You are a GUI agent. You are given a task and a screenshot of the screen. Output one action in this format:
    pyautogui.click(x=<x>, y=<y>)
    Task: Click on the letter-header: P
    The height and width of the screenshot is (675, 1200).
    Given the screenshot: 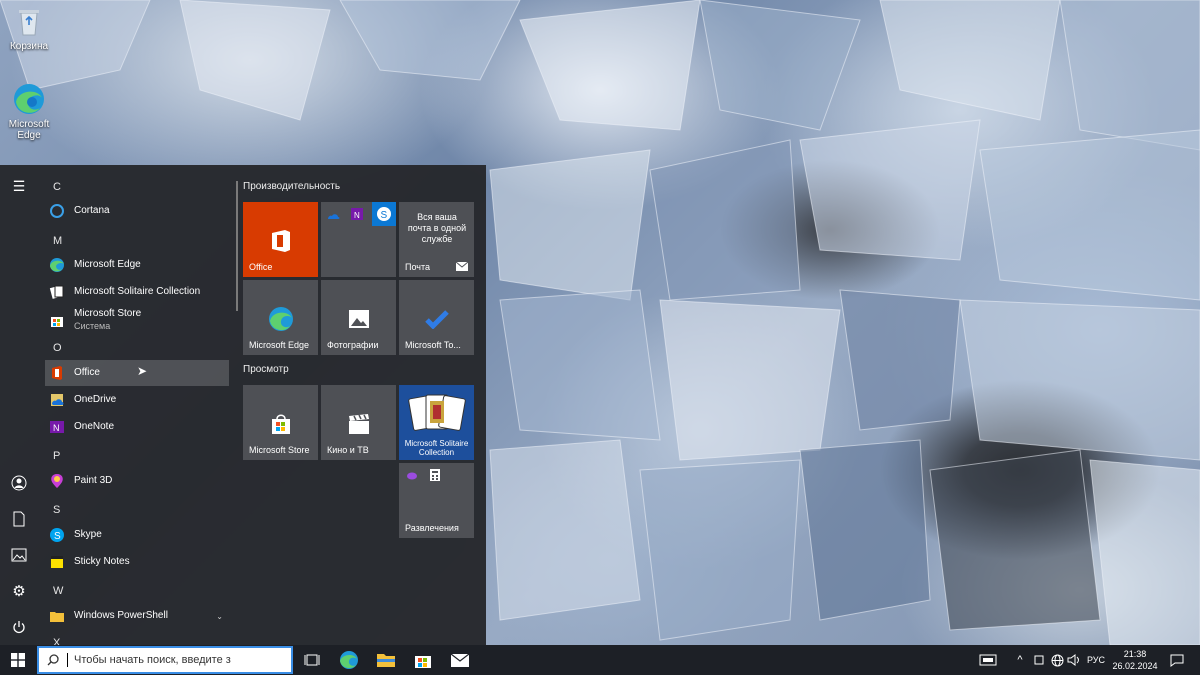 What is the action you would take?
    pyautogui.click(x=56, y=456)
    